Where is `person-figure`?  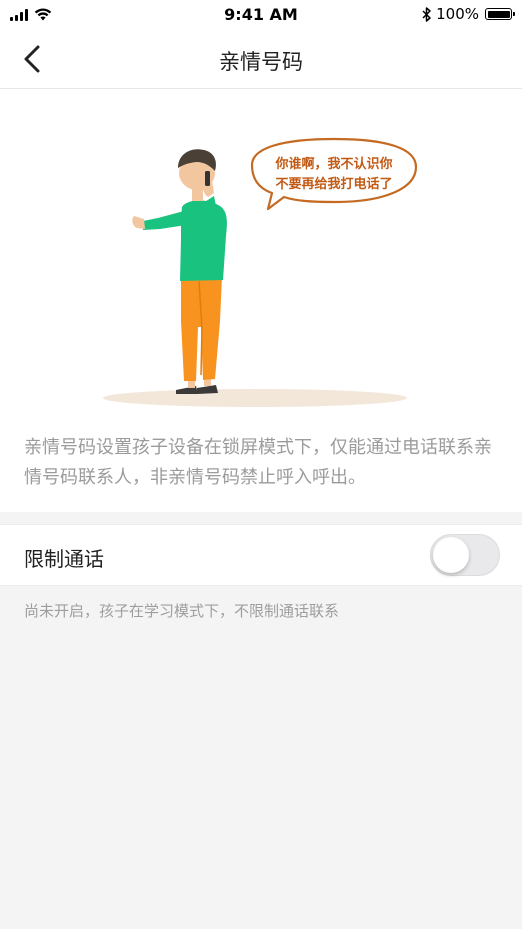 person-figure is located at coordinates (179, 271).